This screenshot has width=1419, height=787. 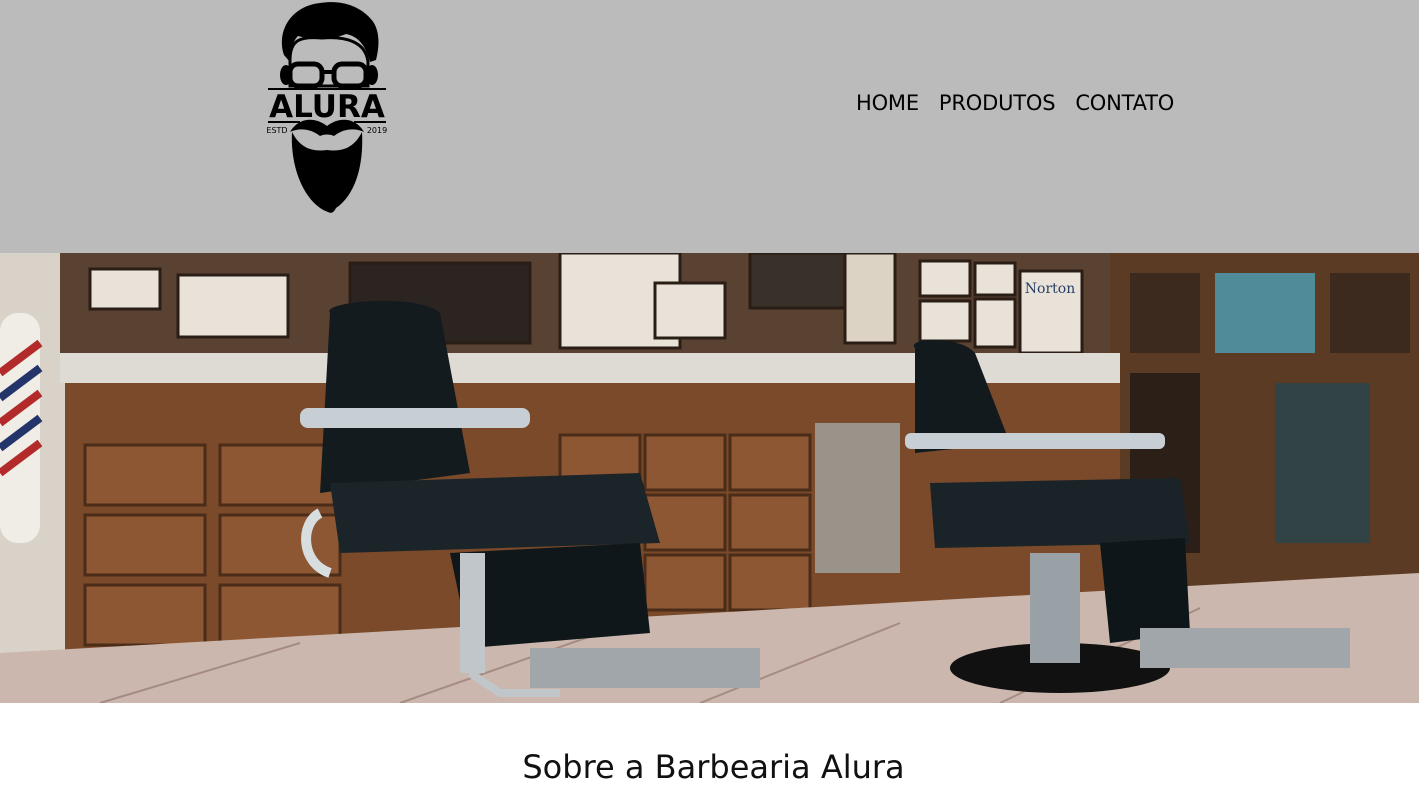 I want to click on nav-produtos-link: PRODUTOS, so click(x=997, y=103).